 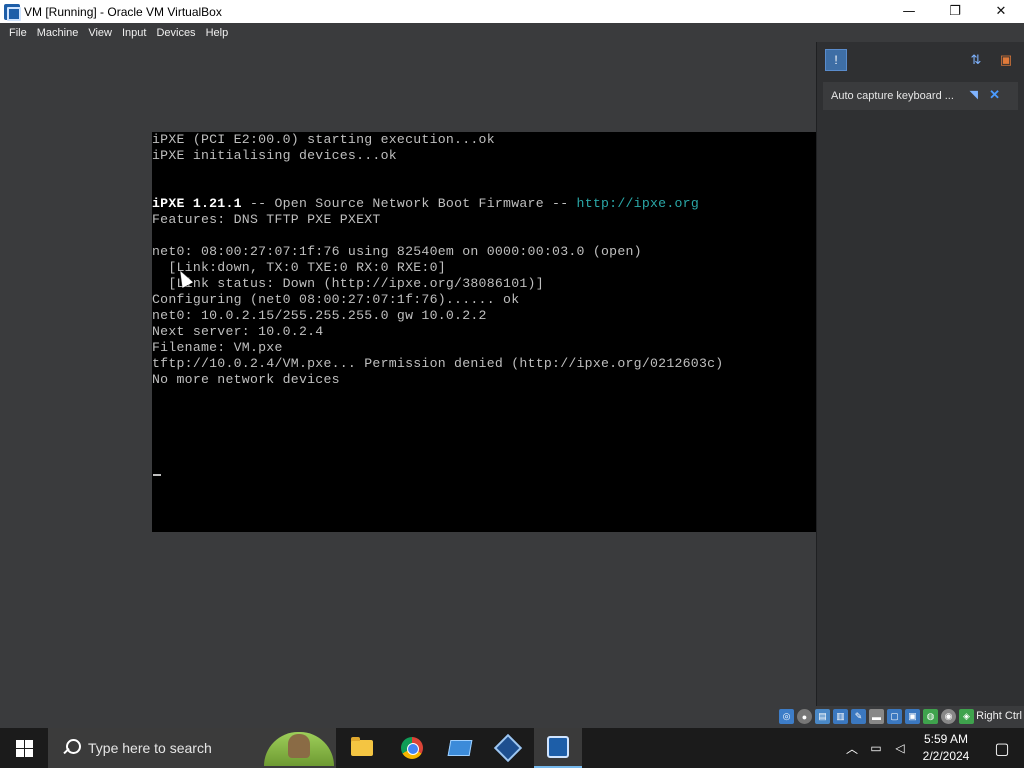 I want to click on network-tray-icon: ▭, so click(x=876, y=748).